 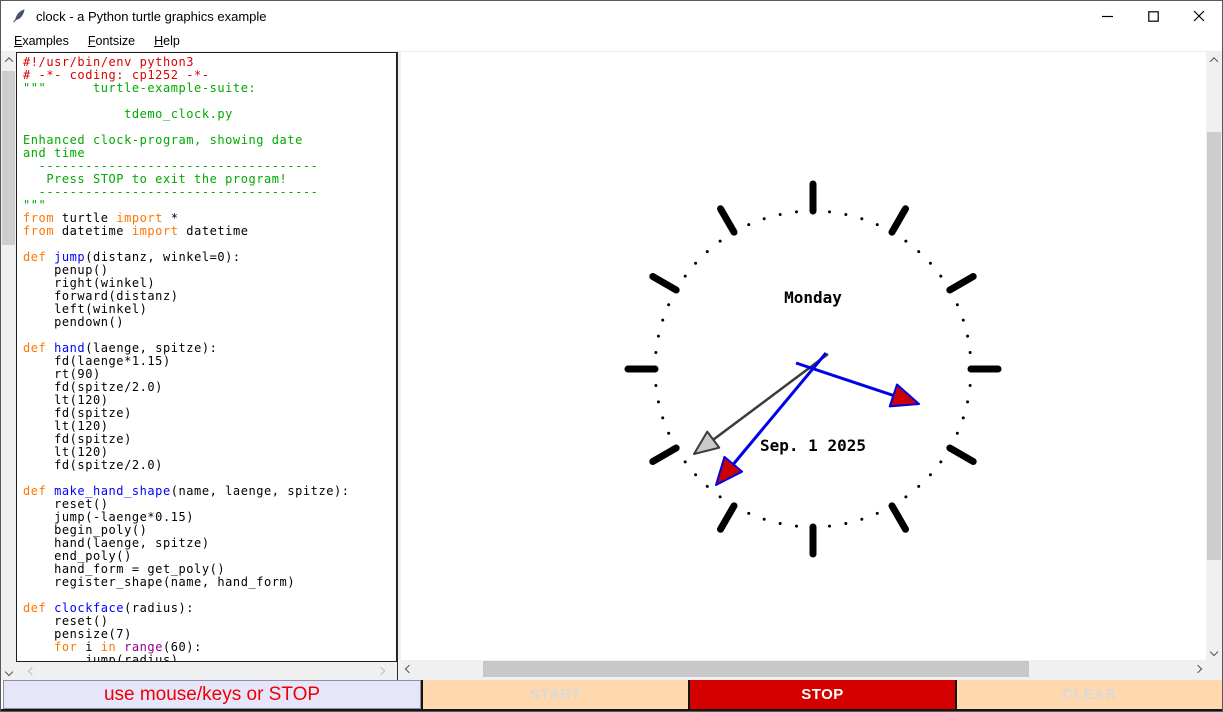 I want to click on code-line: from datetime import datetime, so click(x=136, y=231).